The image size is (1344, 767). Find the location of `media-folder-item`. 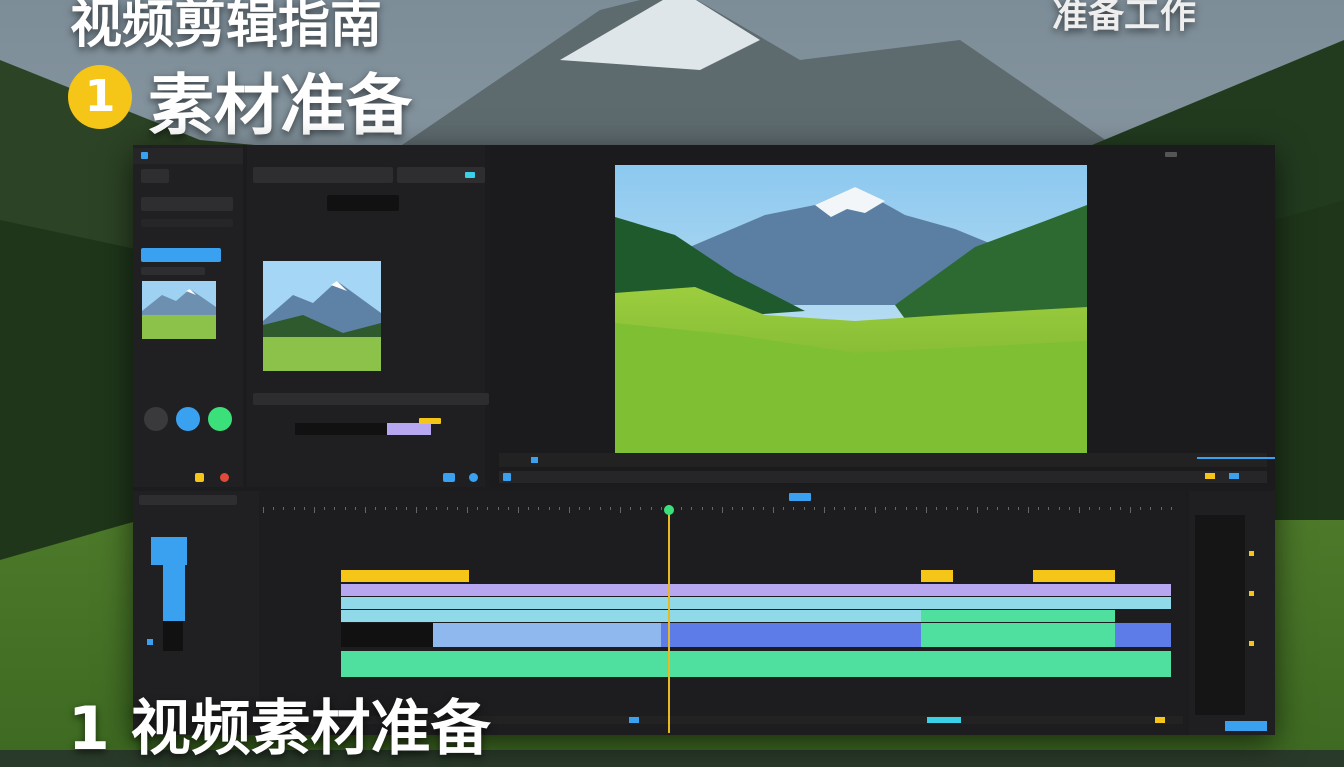

media-folder-item is located at coordinates (173, 271).